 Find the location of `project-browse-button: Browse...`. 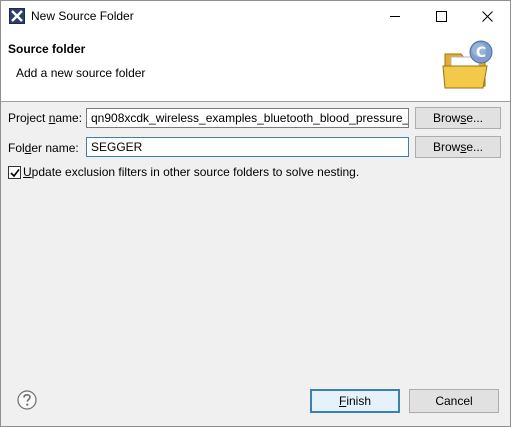

project-browse-button: Browse... is located at coordinates (458, 118).